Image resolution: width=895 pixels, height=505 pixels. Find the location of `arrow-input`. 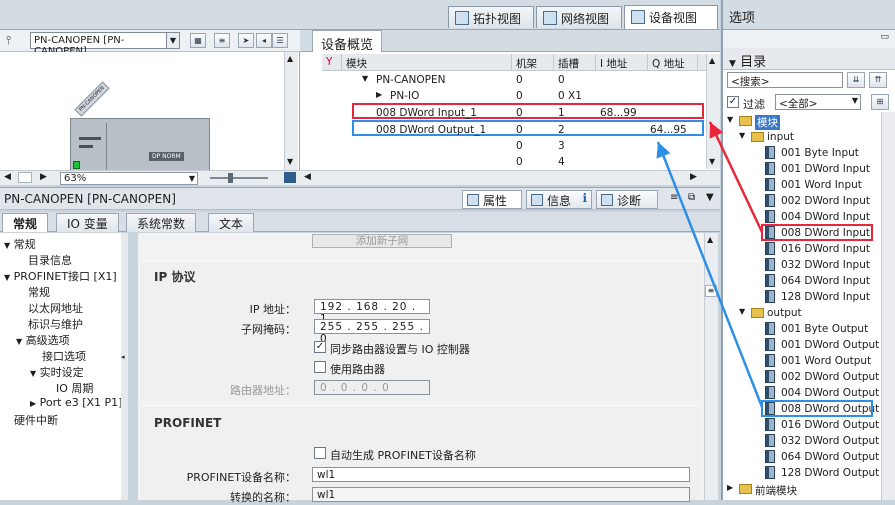

arrow-input is located at coordinates (736, 177).